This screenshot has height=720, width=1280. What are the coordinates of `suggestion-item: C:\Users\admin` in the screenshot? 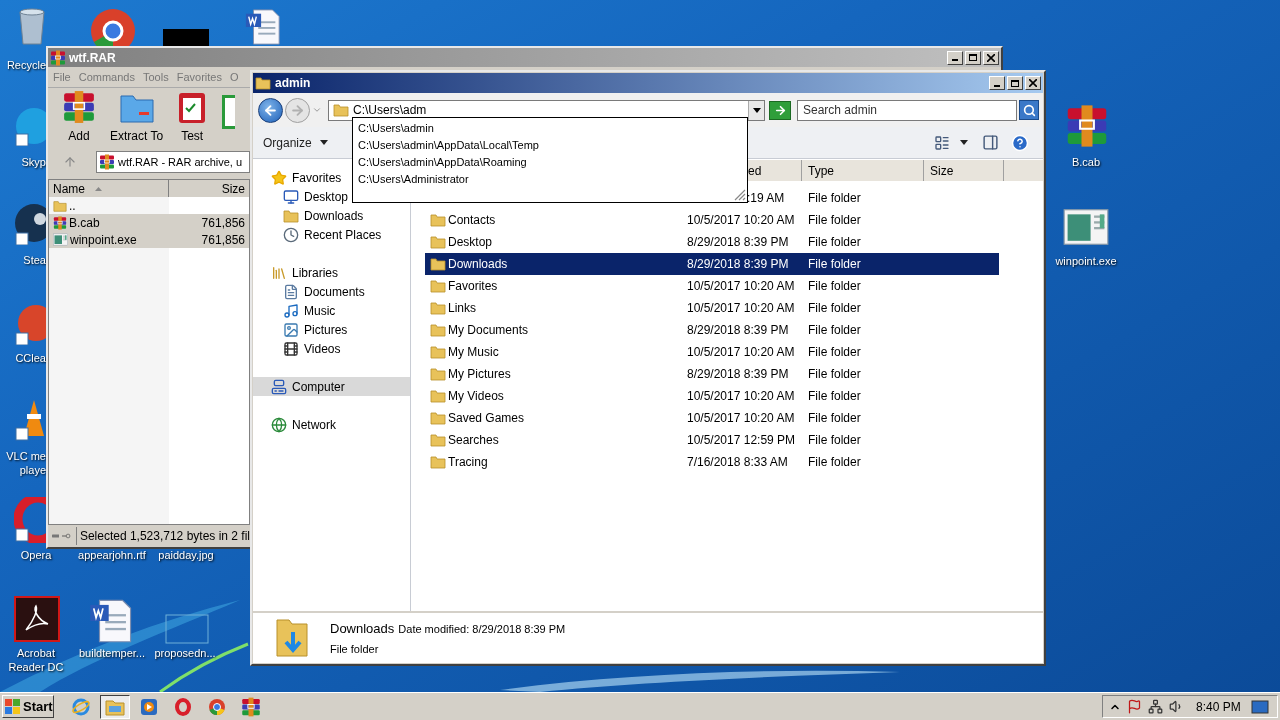 It's located at (550, 128).